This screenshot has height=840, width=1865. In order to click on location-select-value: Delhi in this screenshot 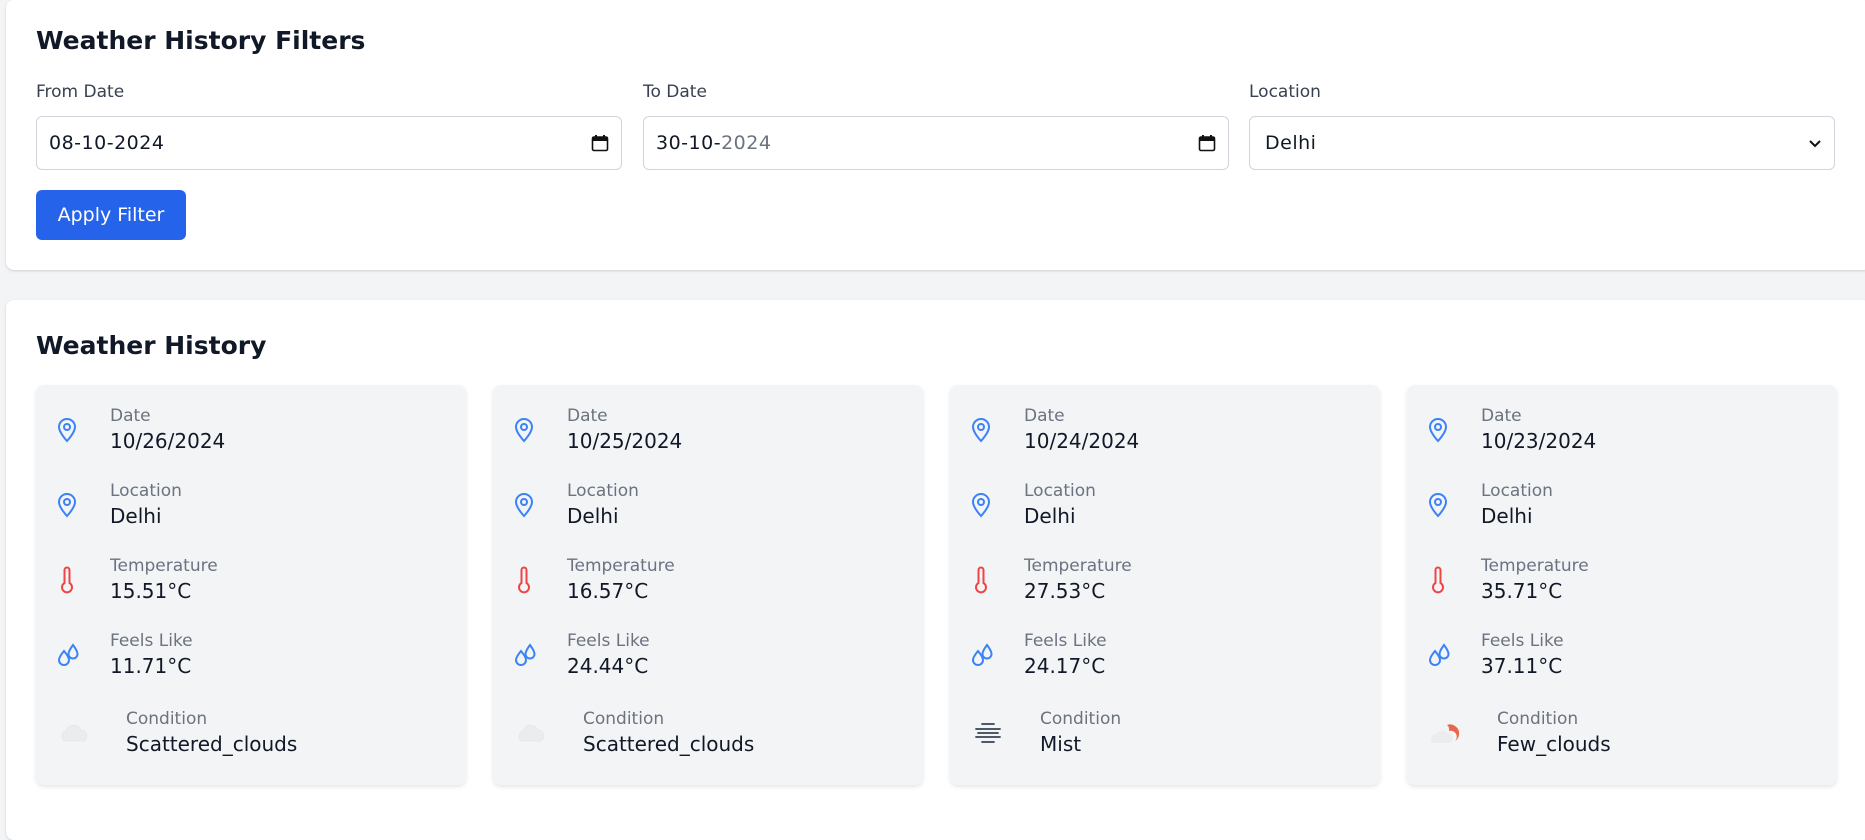, I will do `click(1291, 143)`.